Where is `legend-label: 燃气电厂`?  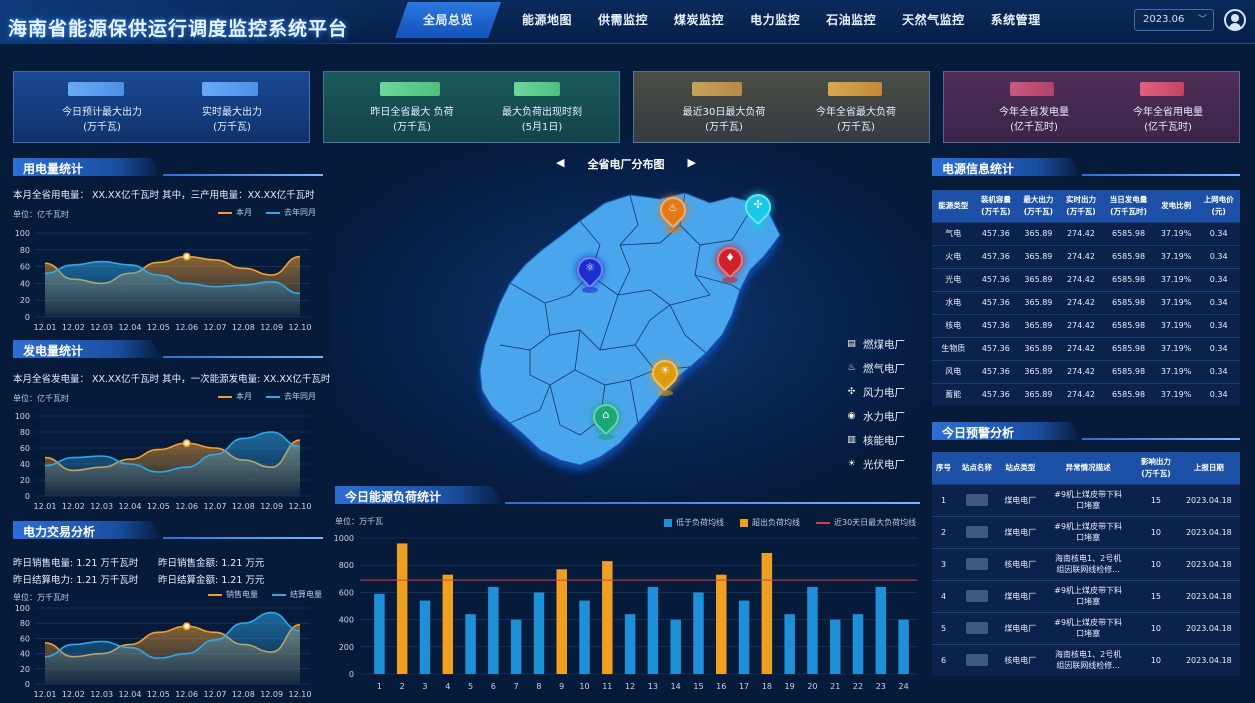 legend-label: 燃气电厂 is located at coordinates (884, 369).